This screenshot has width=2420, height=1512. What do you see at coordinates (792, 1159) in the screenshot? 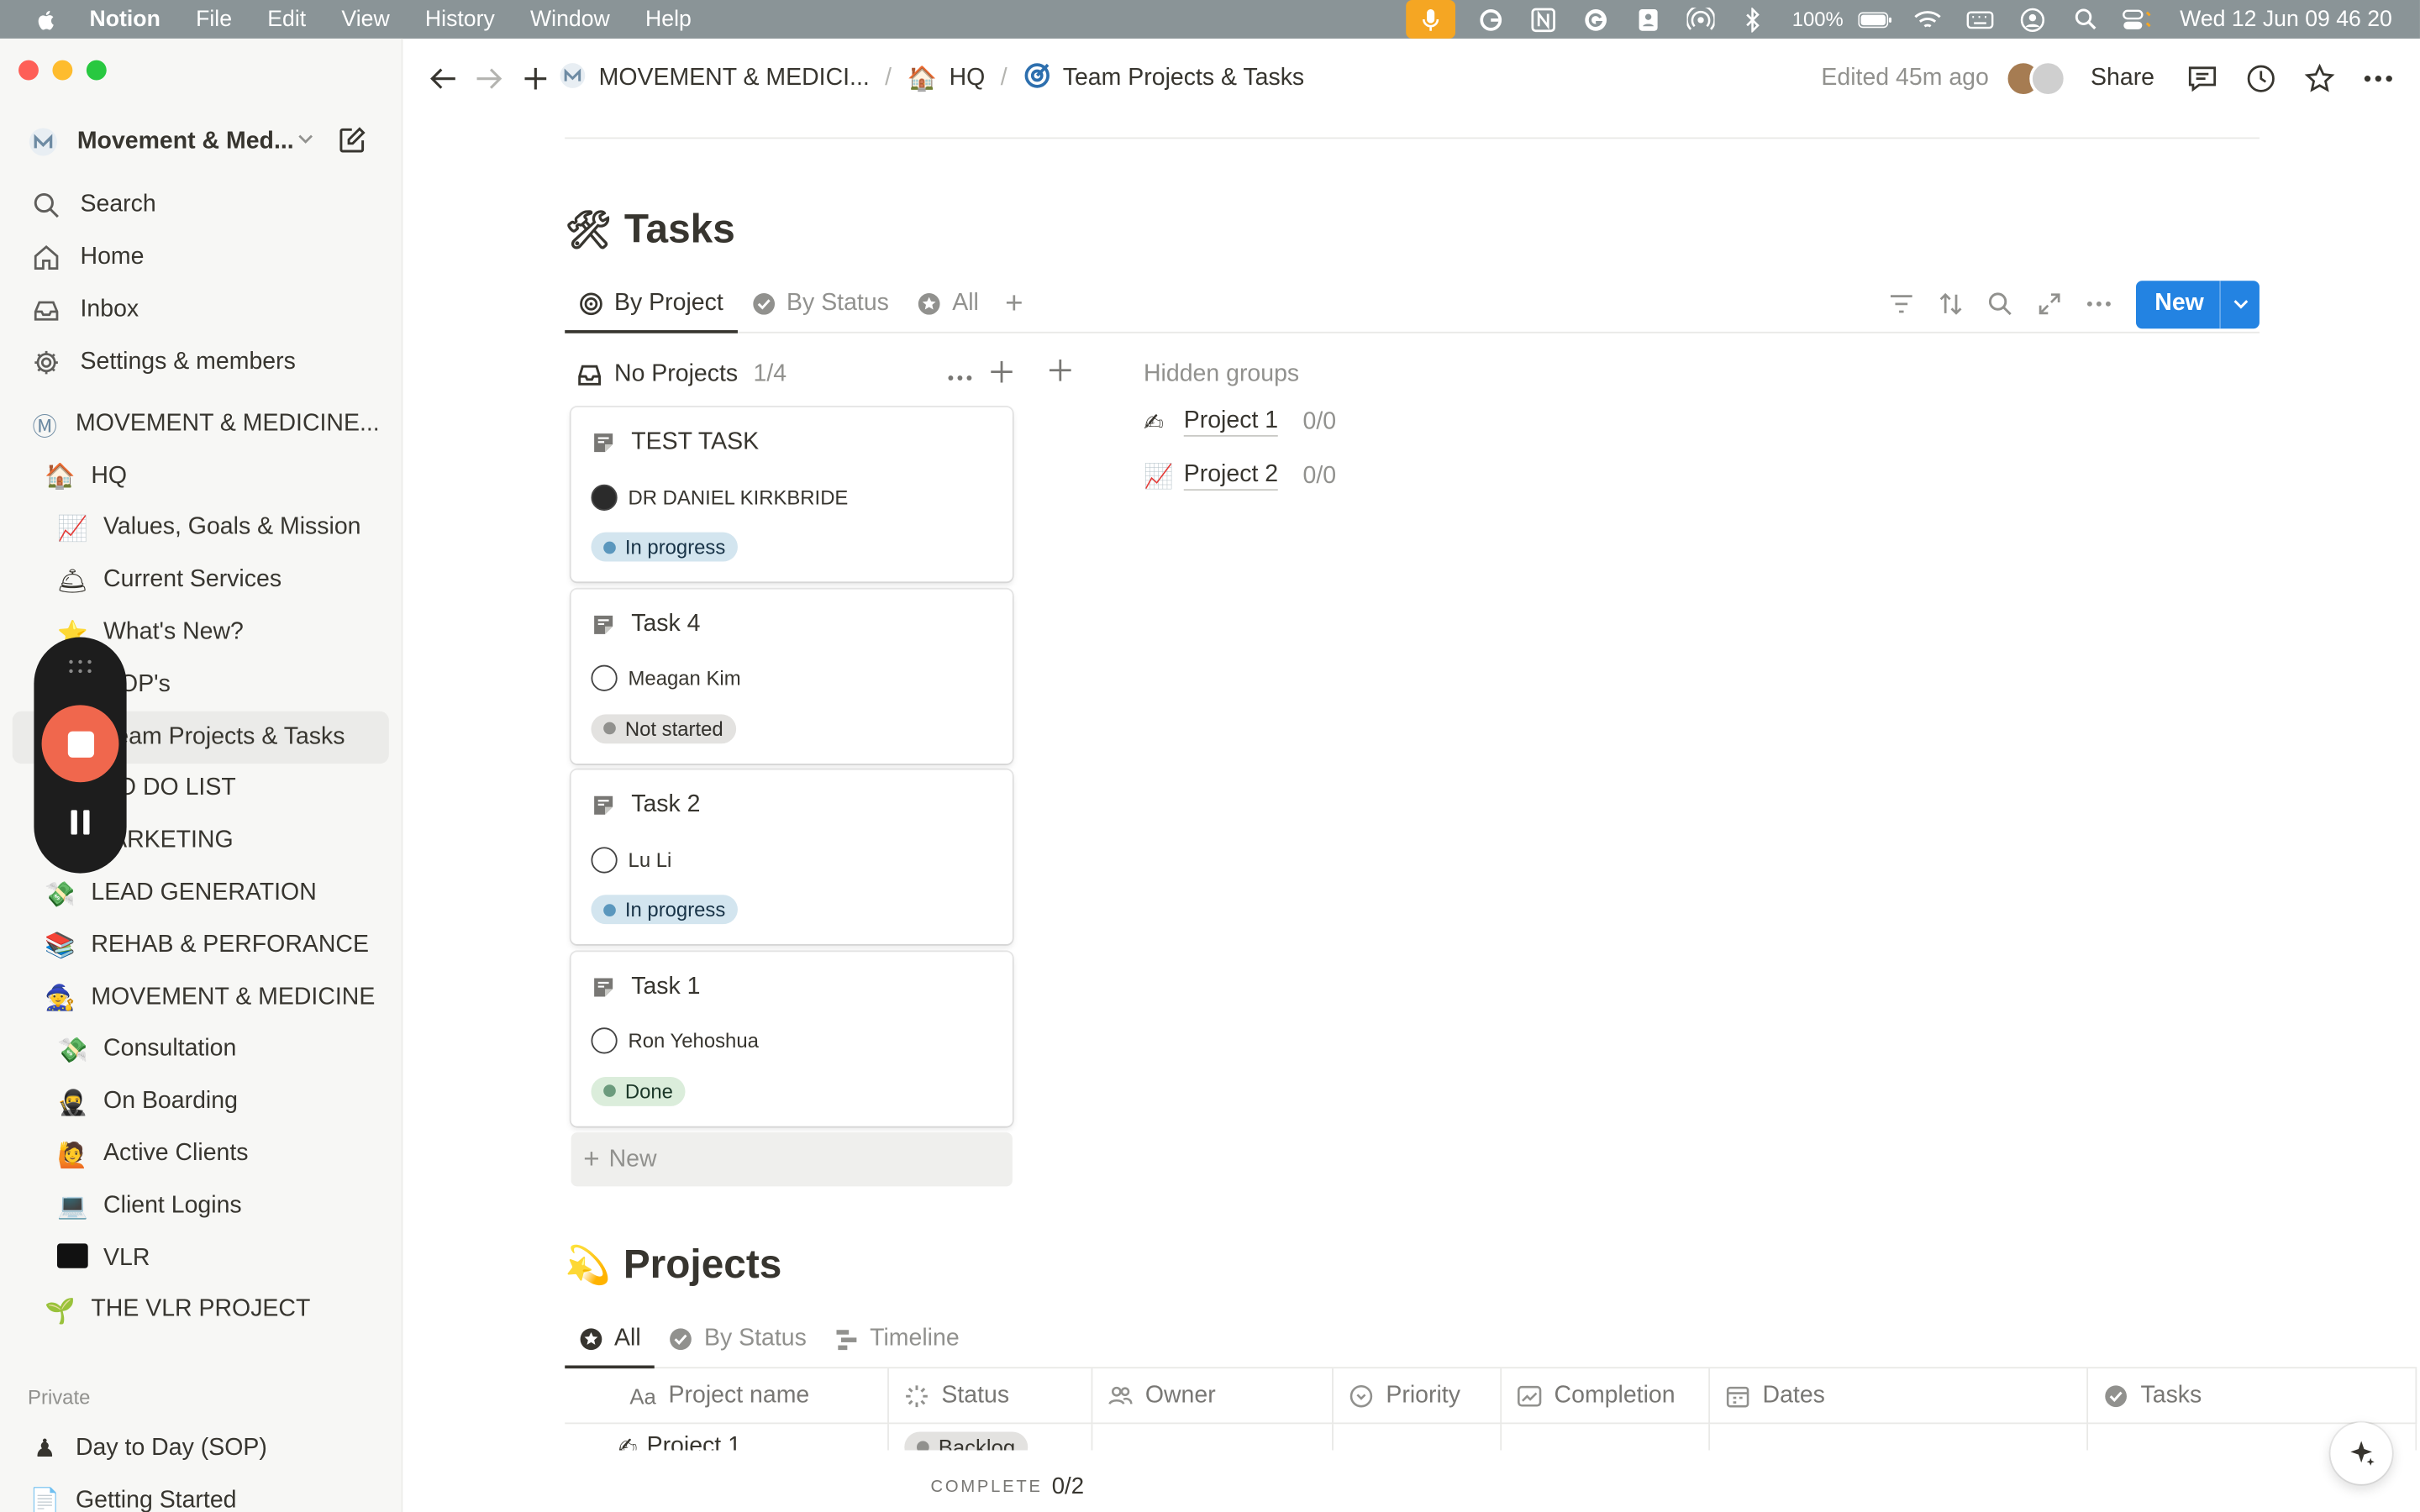
I see `add-new-card-button: + New` at bounding box center [792, 1159].